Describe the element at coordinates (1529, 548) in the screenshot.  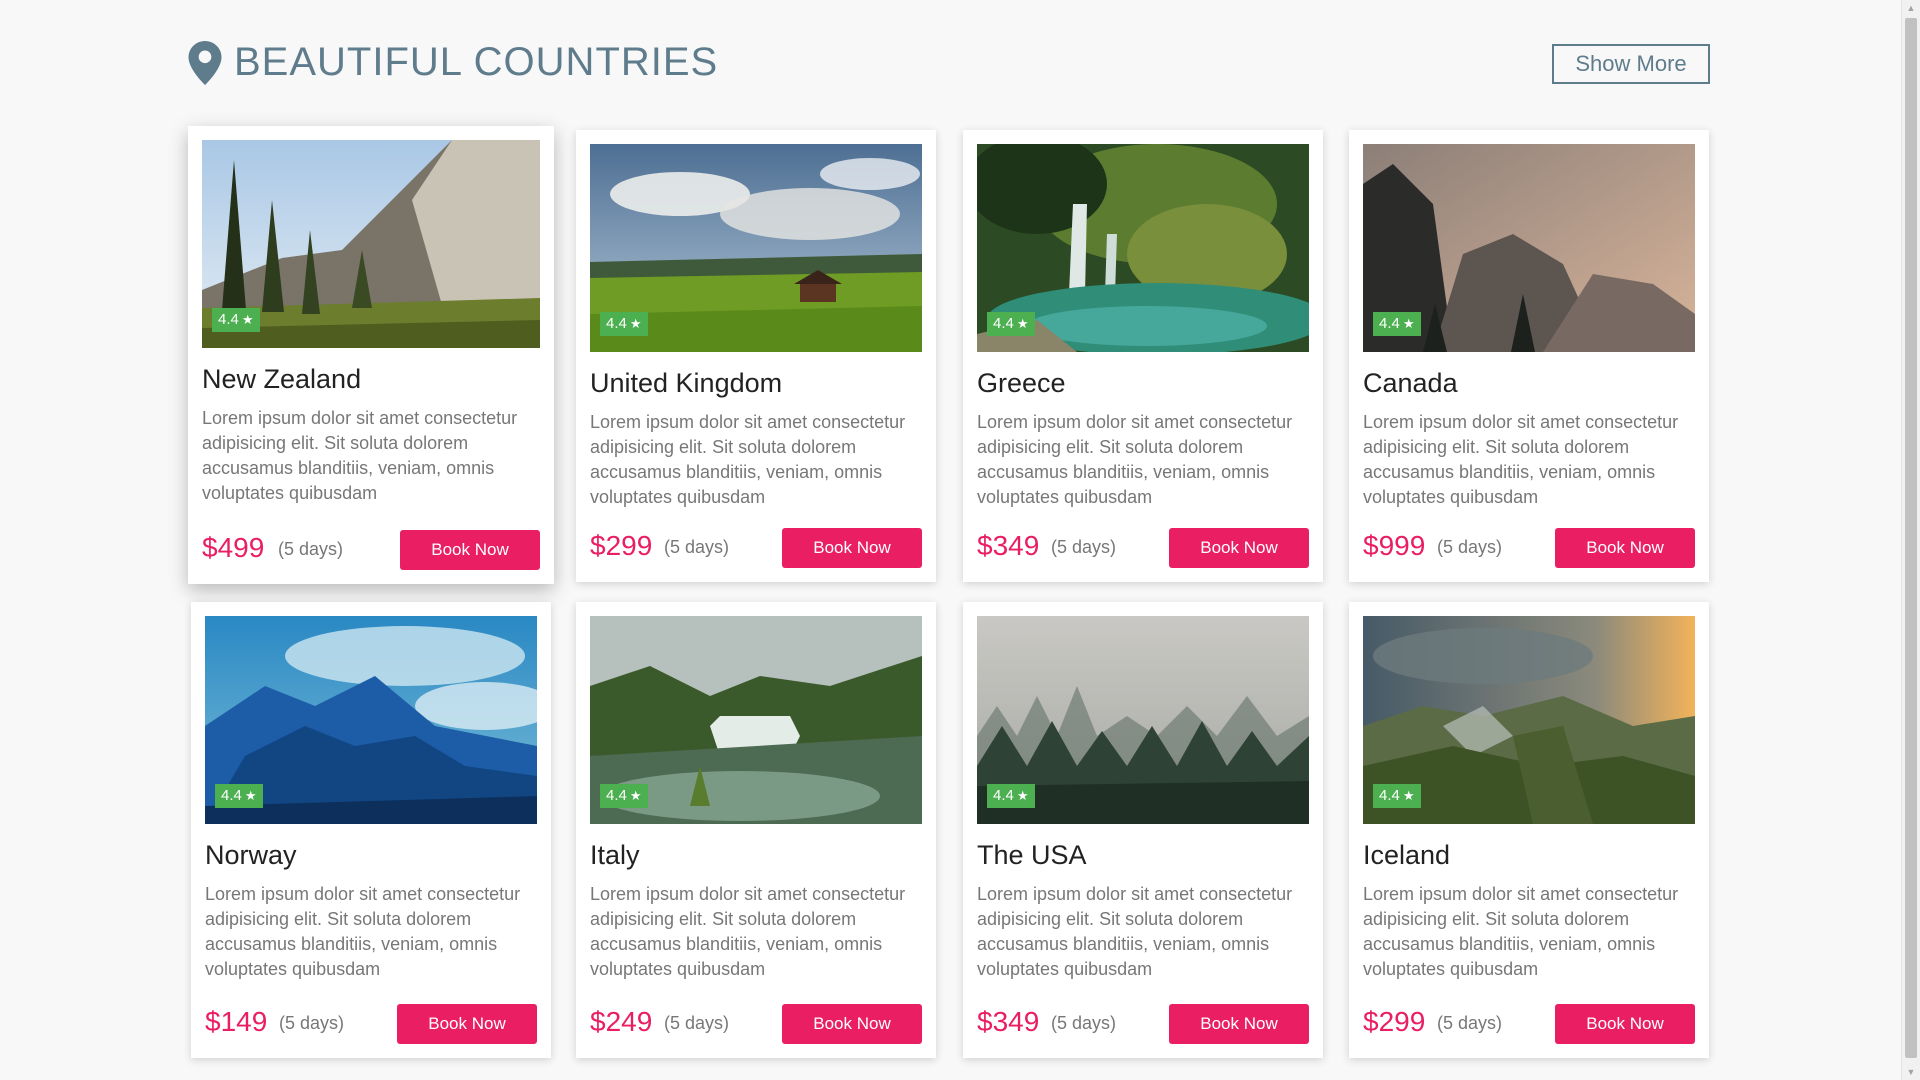
I see `card-footer: $999 (5 days) Book Now` at that location.